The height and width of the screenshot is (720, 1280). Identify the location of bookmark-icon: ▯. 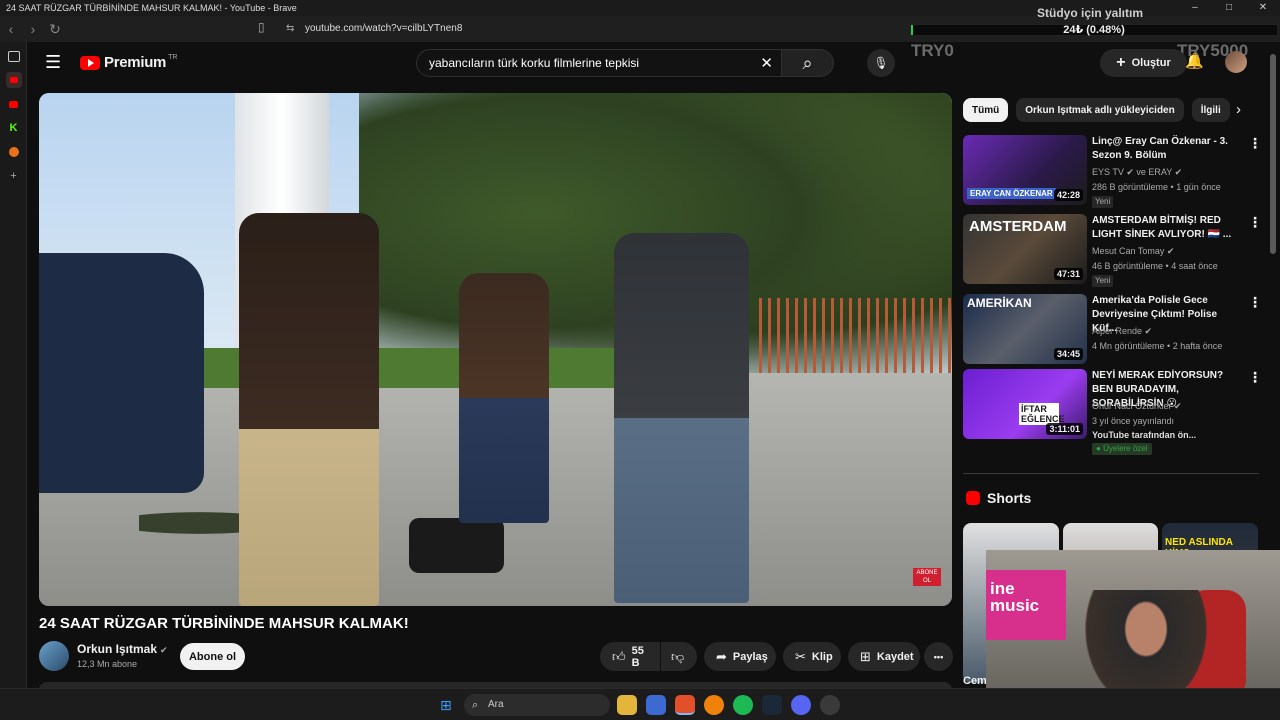
(261, 27).